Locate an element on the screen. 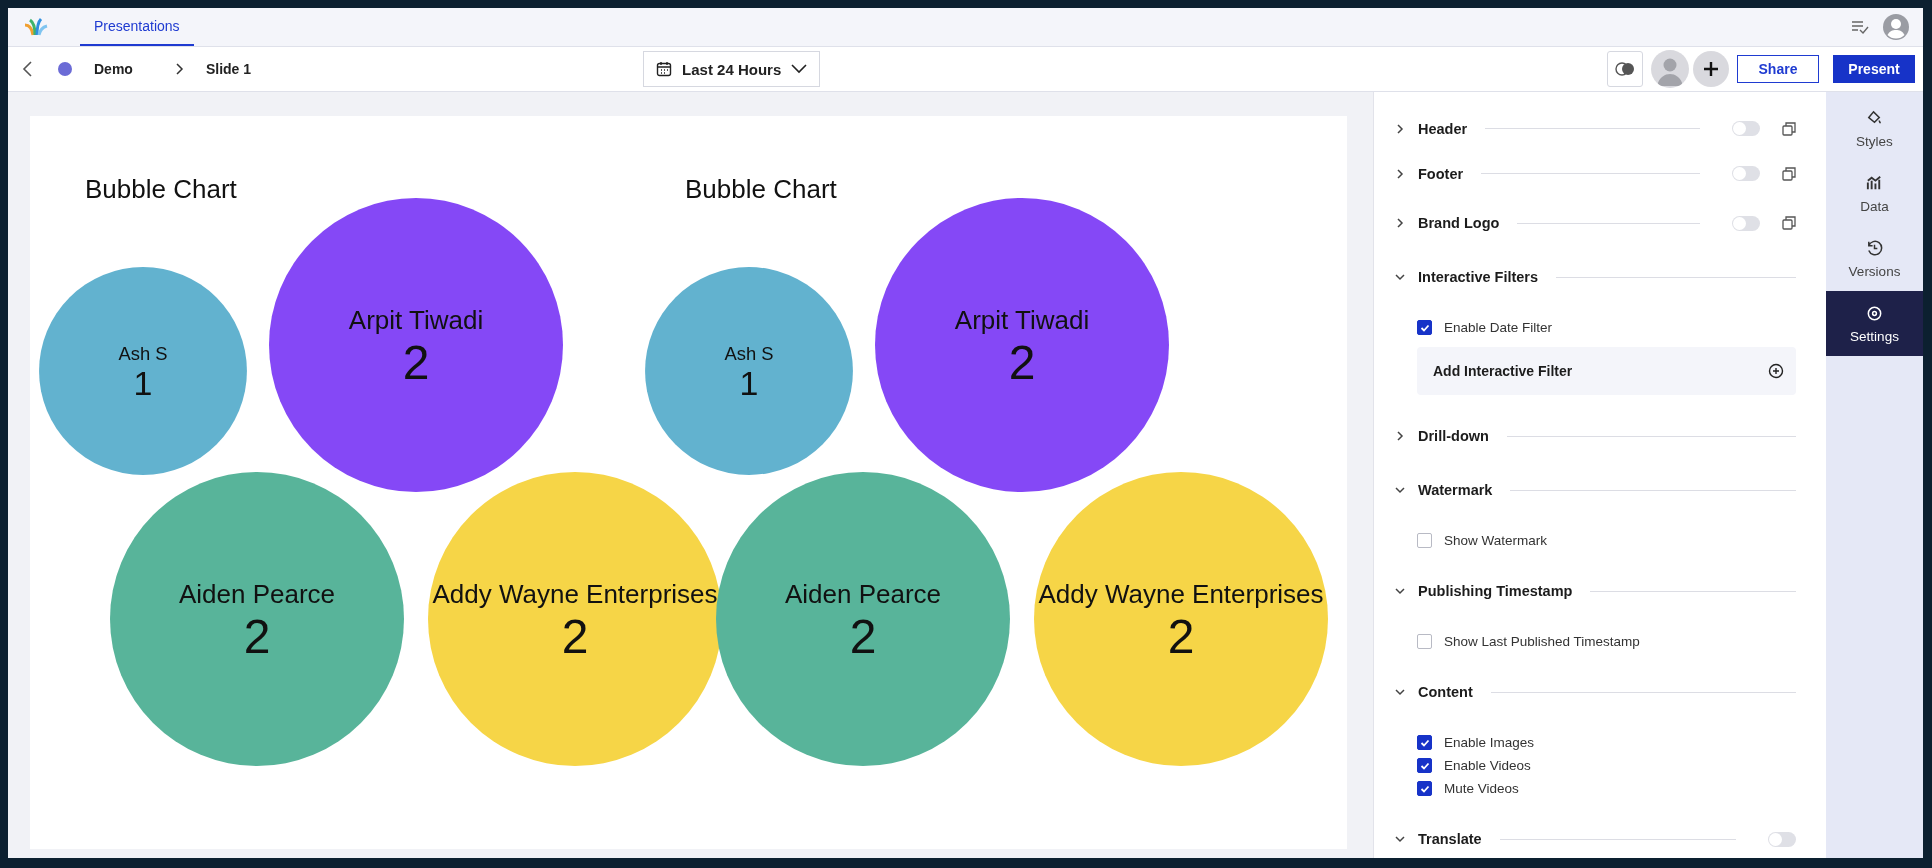 The height and width of the screenshot is (868, 1932). add-filter-button: Add Interactive Filter is located at coordinates (1606, 371).